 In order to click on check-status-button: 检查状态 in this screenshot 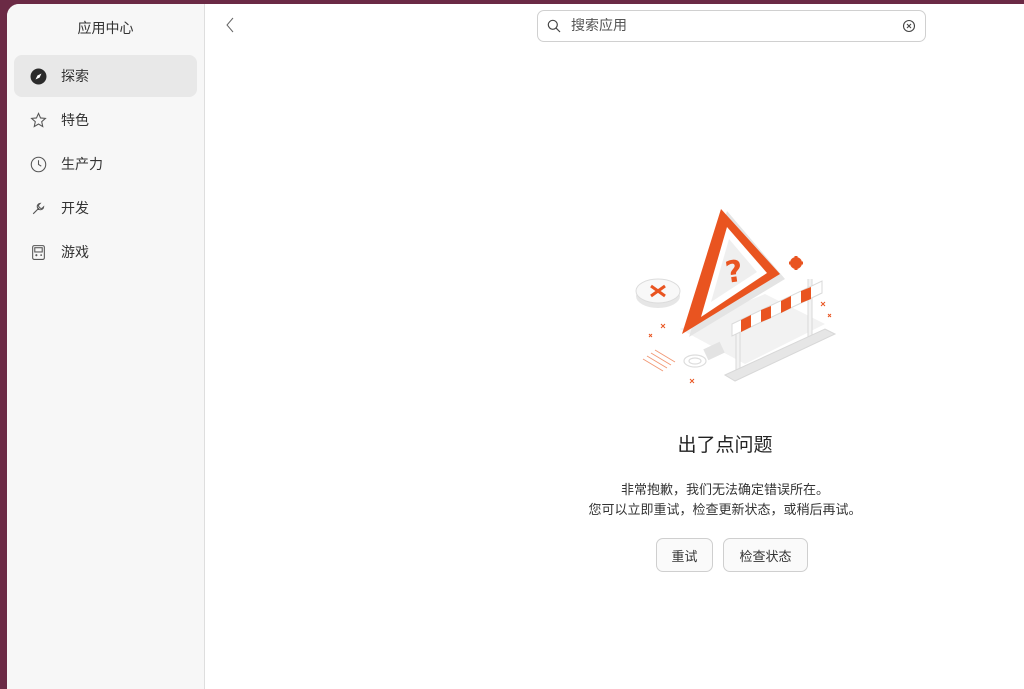, I will do `click(765, 555)`.